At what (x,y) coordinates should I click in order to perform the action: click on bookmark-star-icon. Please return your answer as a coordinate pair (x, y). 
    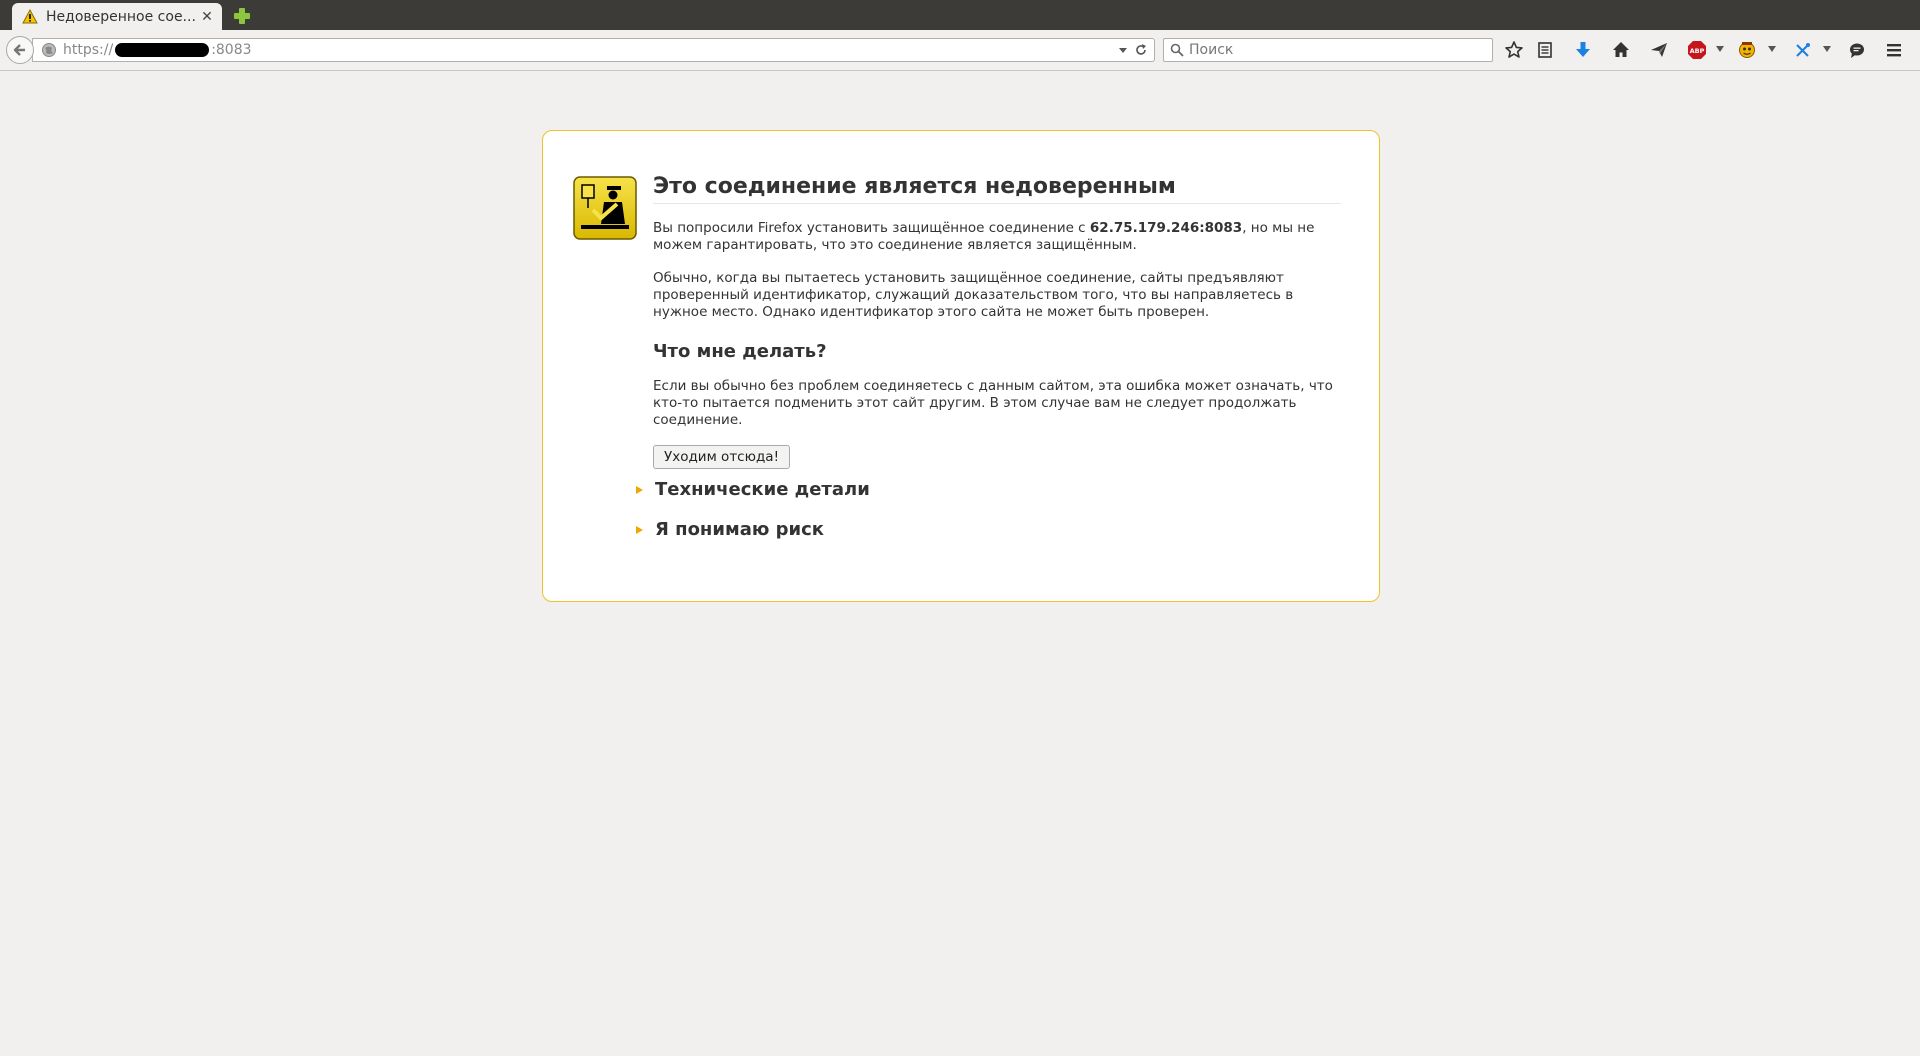
    Looking at the image, I should click on (1514, 50).